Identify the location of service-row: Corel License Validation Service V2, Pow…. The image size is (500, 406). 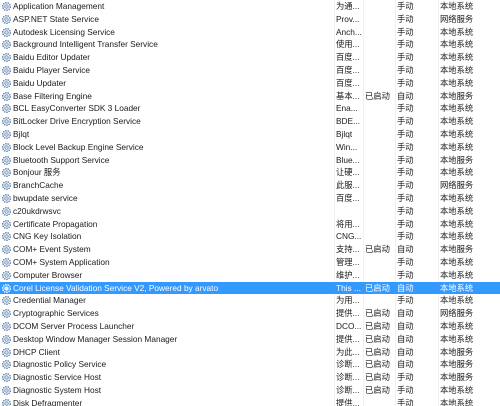
(250, 288).